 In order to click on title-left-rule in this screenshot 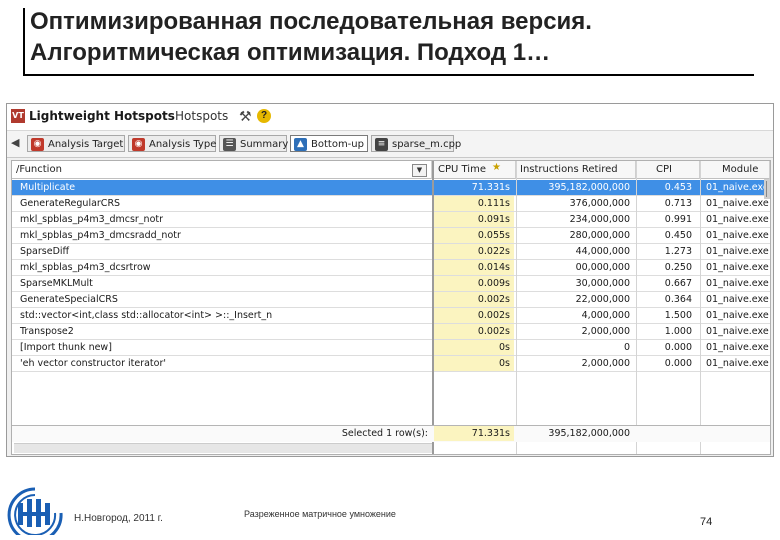, I will do `click(24, 42)`.